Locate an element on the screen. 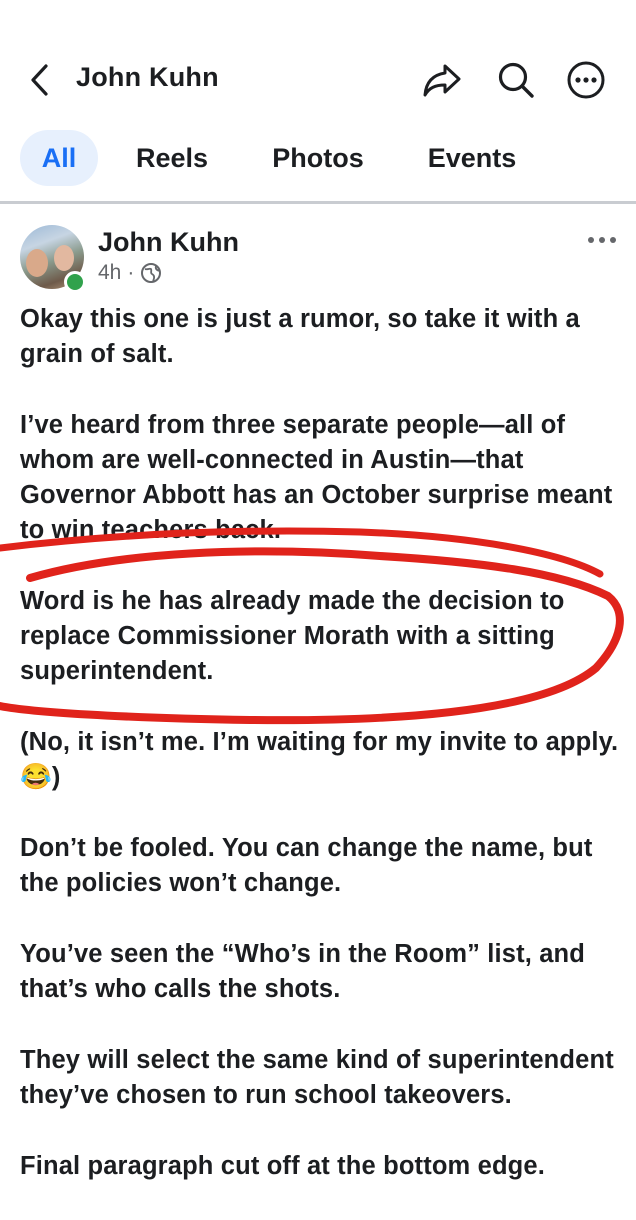 This screenshot has width=636, height=1220. tab-label: All is located at coordinates (59, 157).